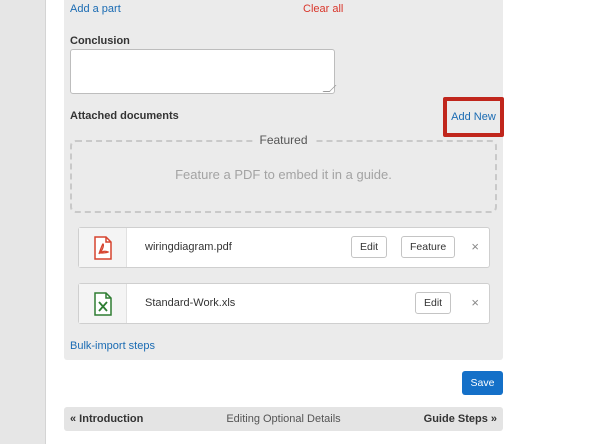 This screenshot has width=592, height=444. Describe the element at coordinates (100, 41) in the screenshot. I see `conclusion-label: Conclusion` at that location.